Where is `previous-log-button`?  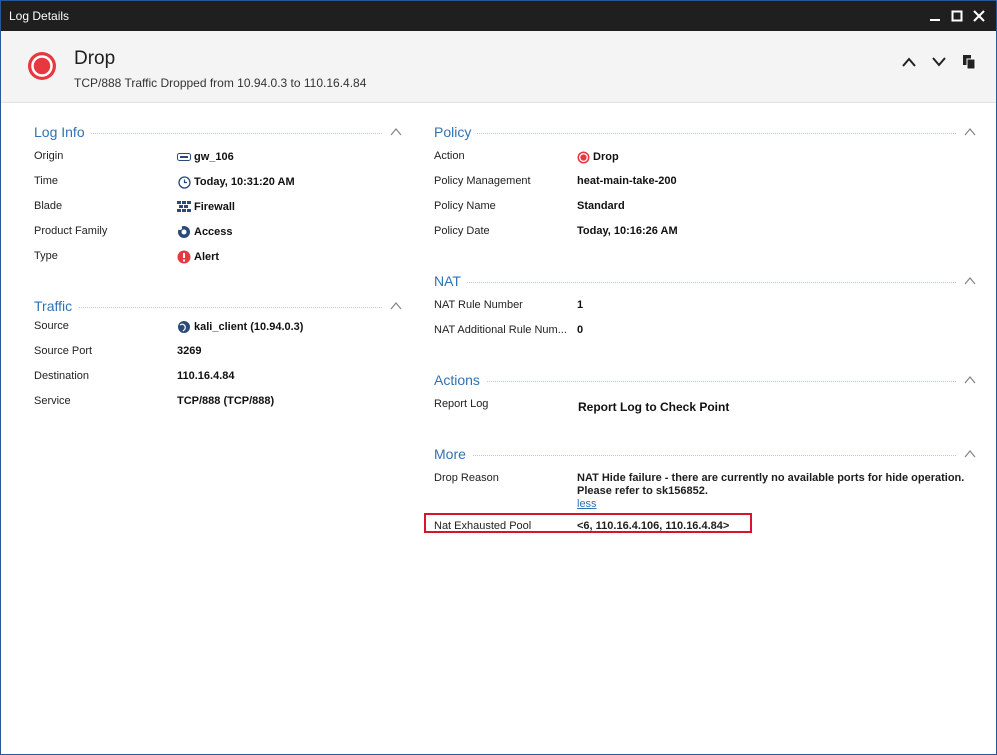 previous-log-button is located at coordinates (909, 62).